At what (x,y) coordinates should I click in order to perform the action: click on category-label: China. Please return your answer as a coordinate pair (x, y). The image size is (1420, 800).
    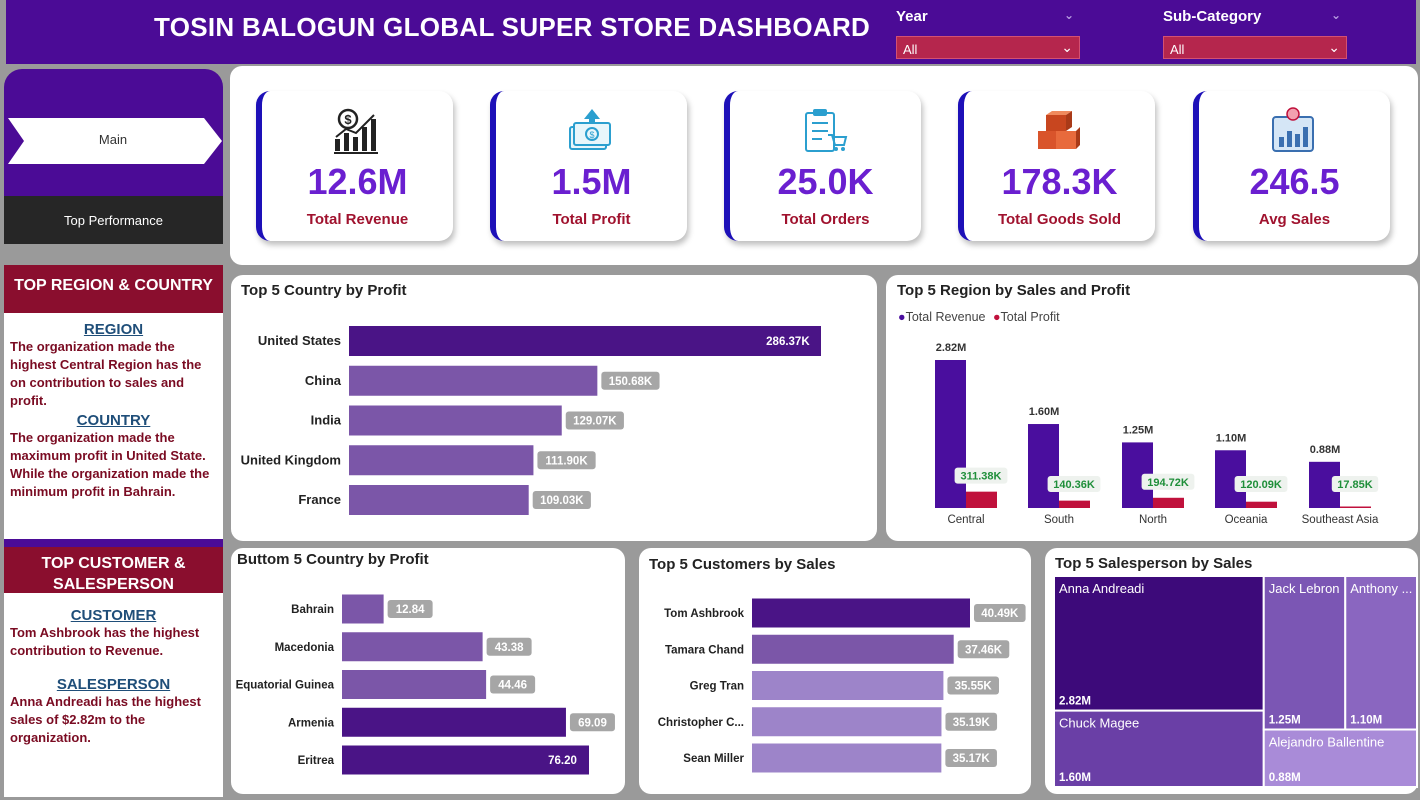
    Looking at the image, I should click on (323, 380).